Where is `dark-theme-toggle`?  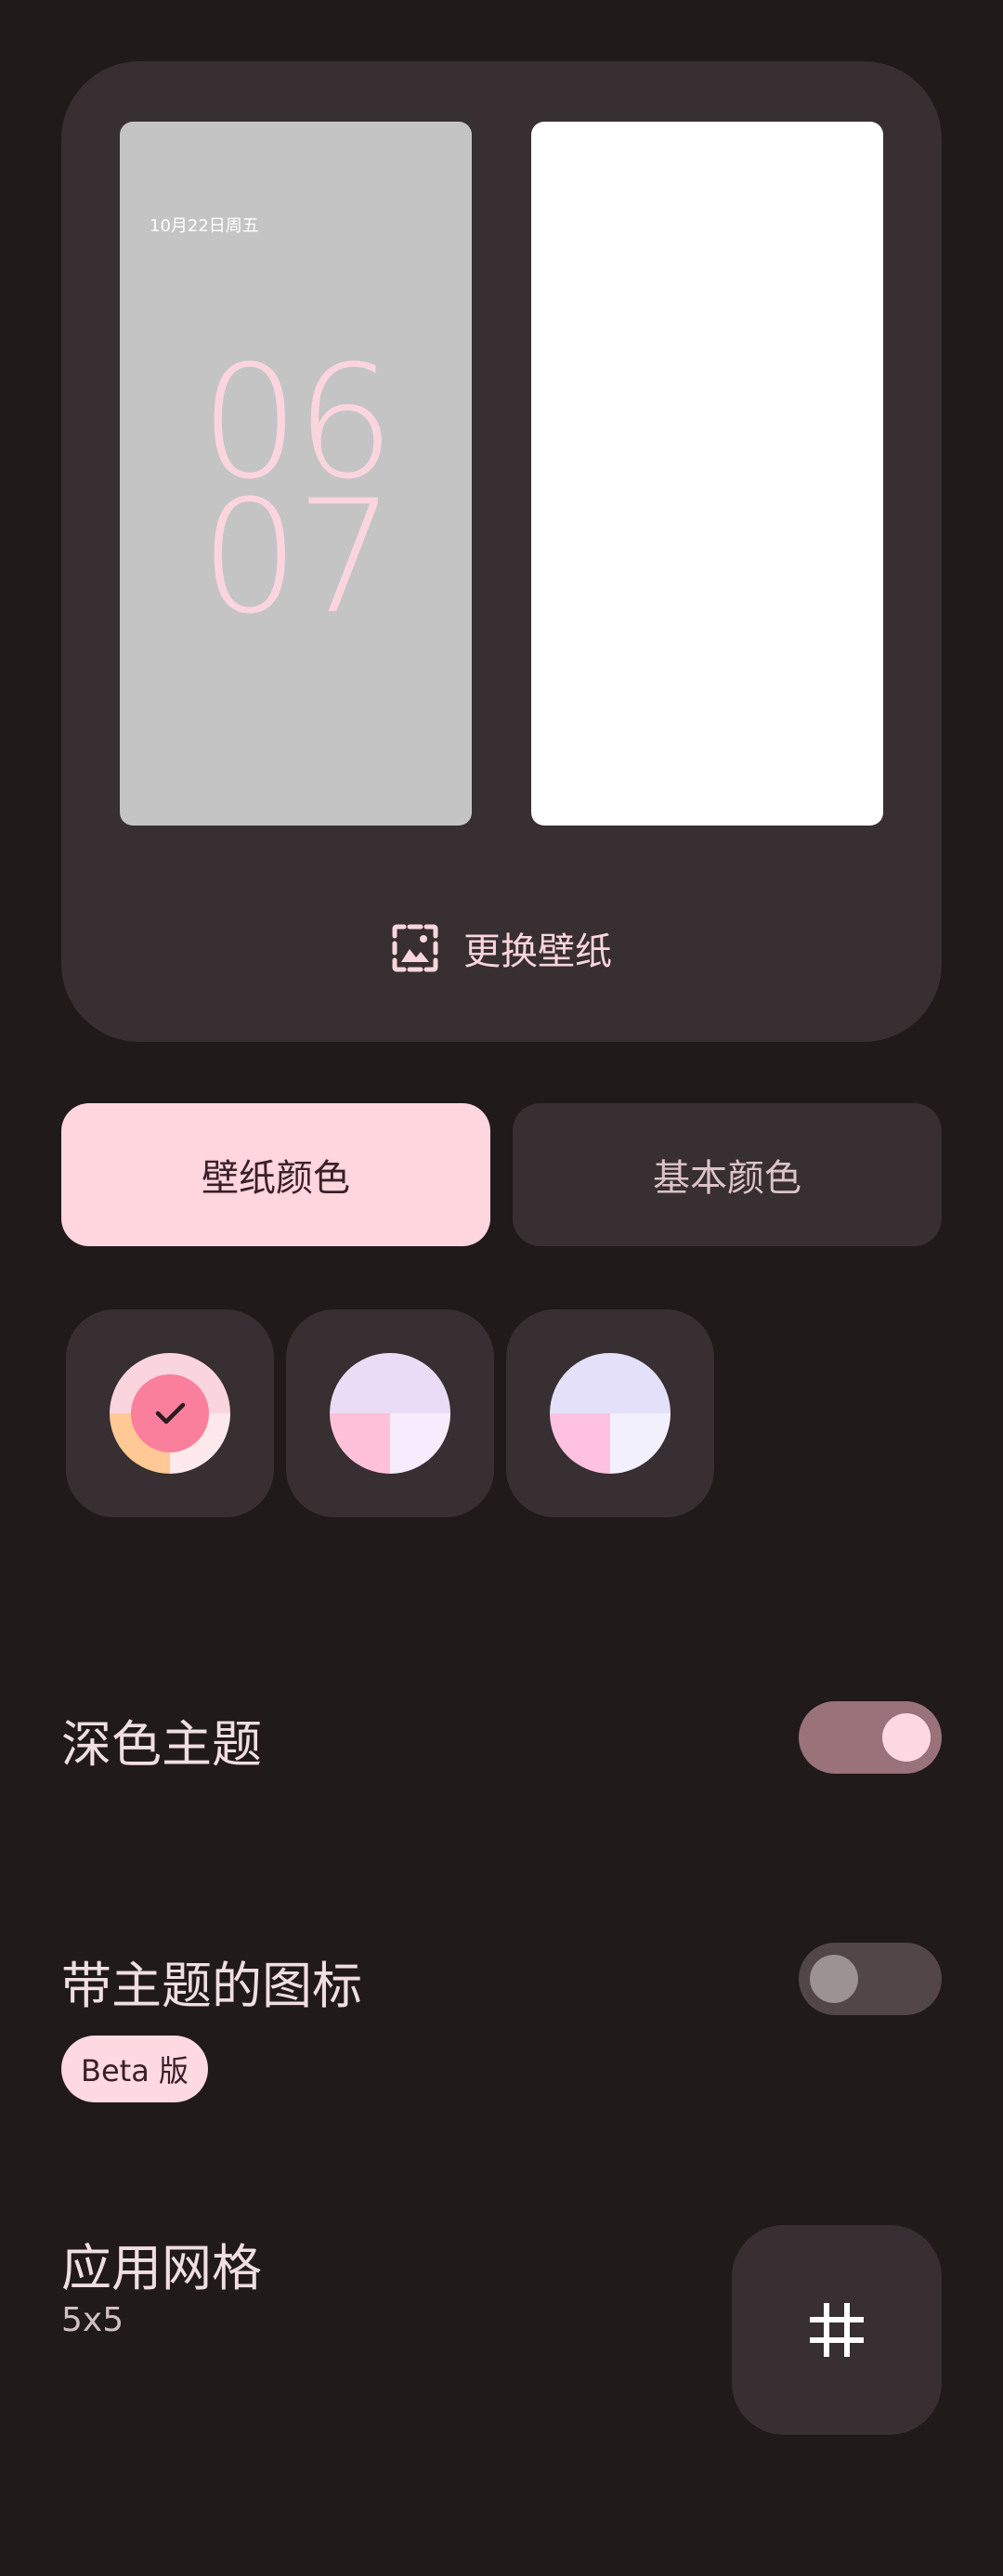
dark-theme-toggle is located at coordinates (870, 1737).